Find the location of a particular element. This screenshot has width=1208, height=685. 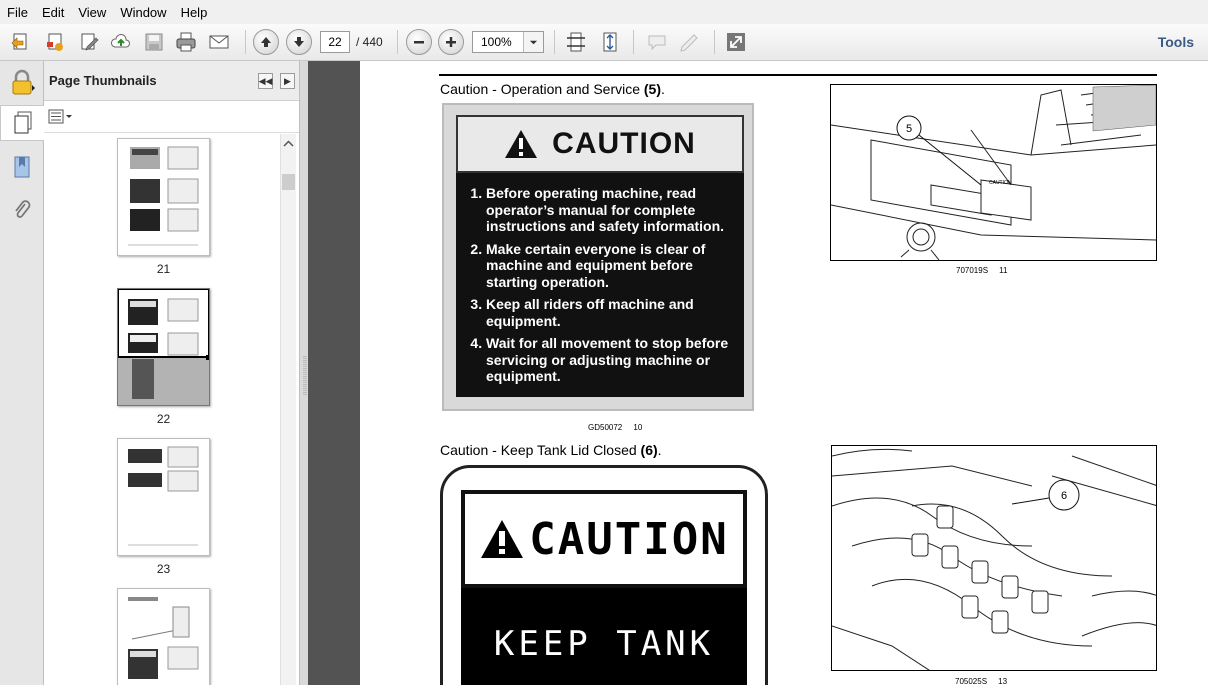

tools-button: Tools is located at coordinates (1176, 42).